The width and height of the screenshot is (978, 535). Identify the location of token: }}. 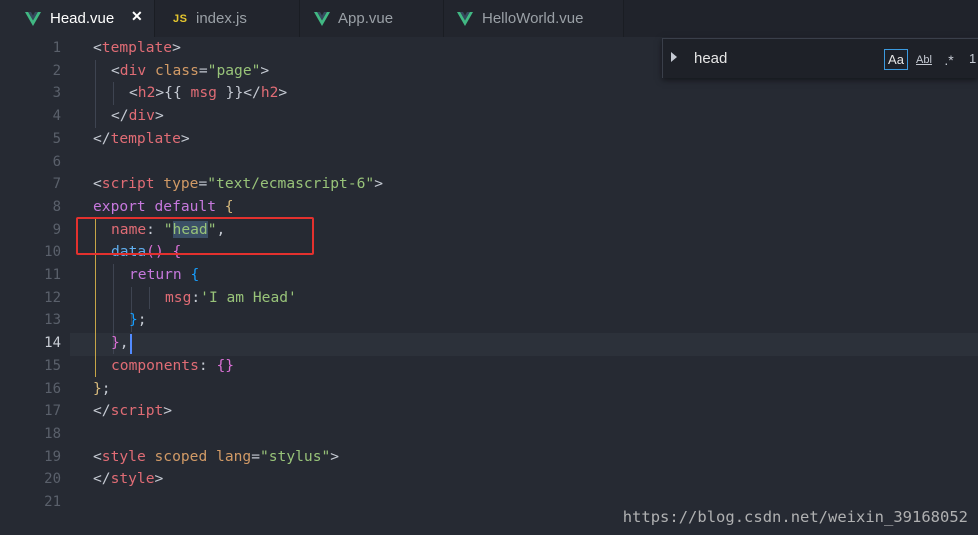
(230, 93).